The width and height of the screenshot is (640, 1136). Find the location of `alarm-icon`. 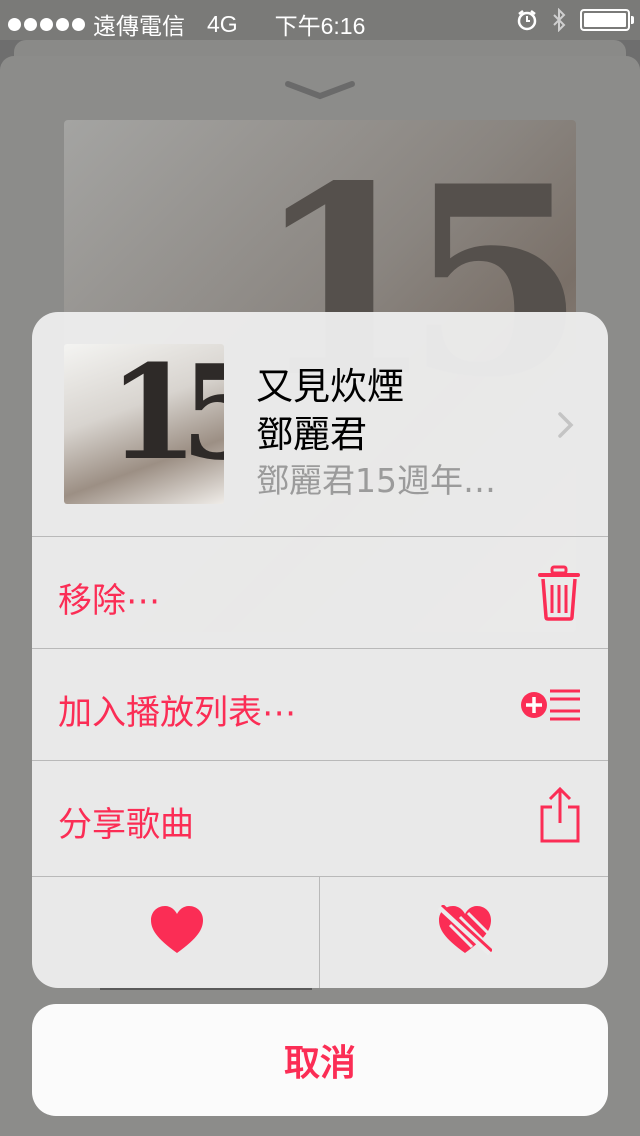

alarm-icon is located at coordinates (527, 20).